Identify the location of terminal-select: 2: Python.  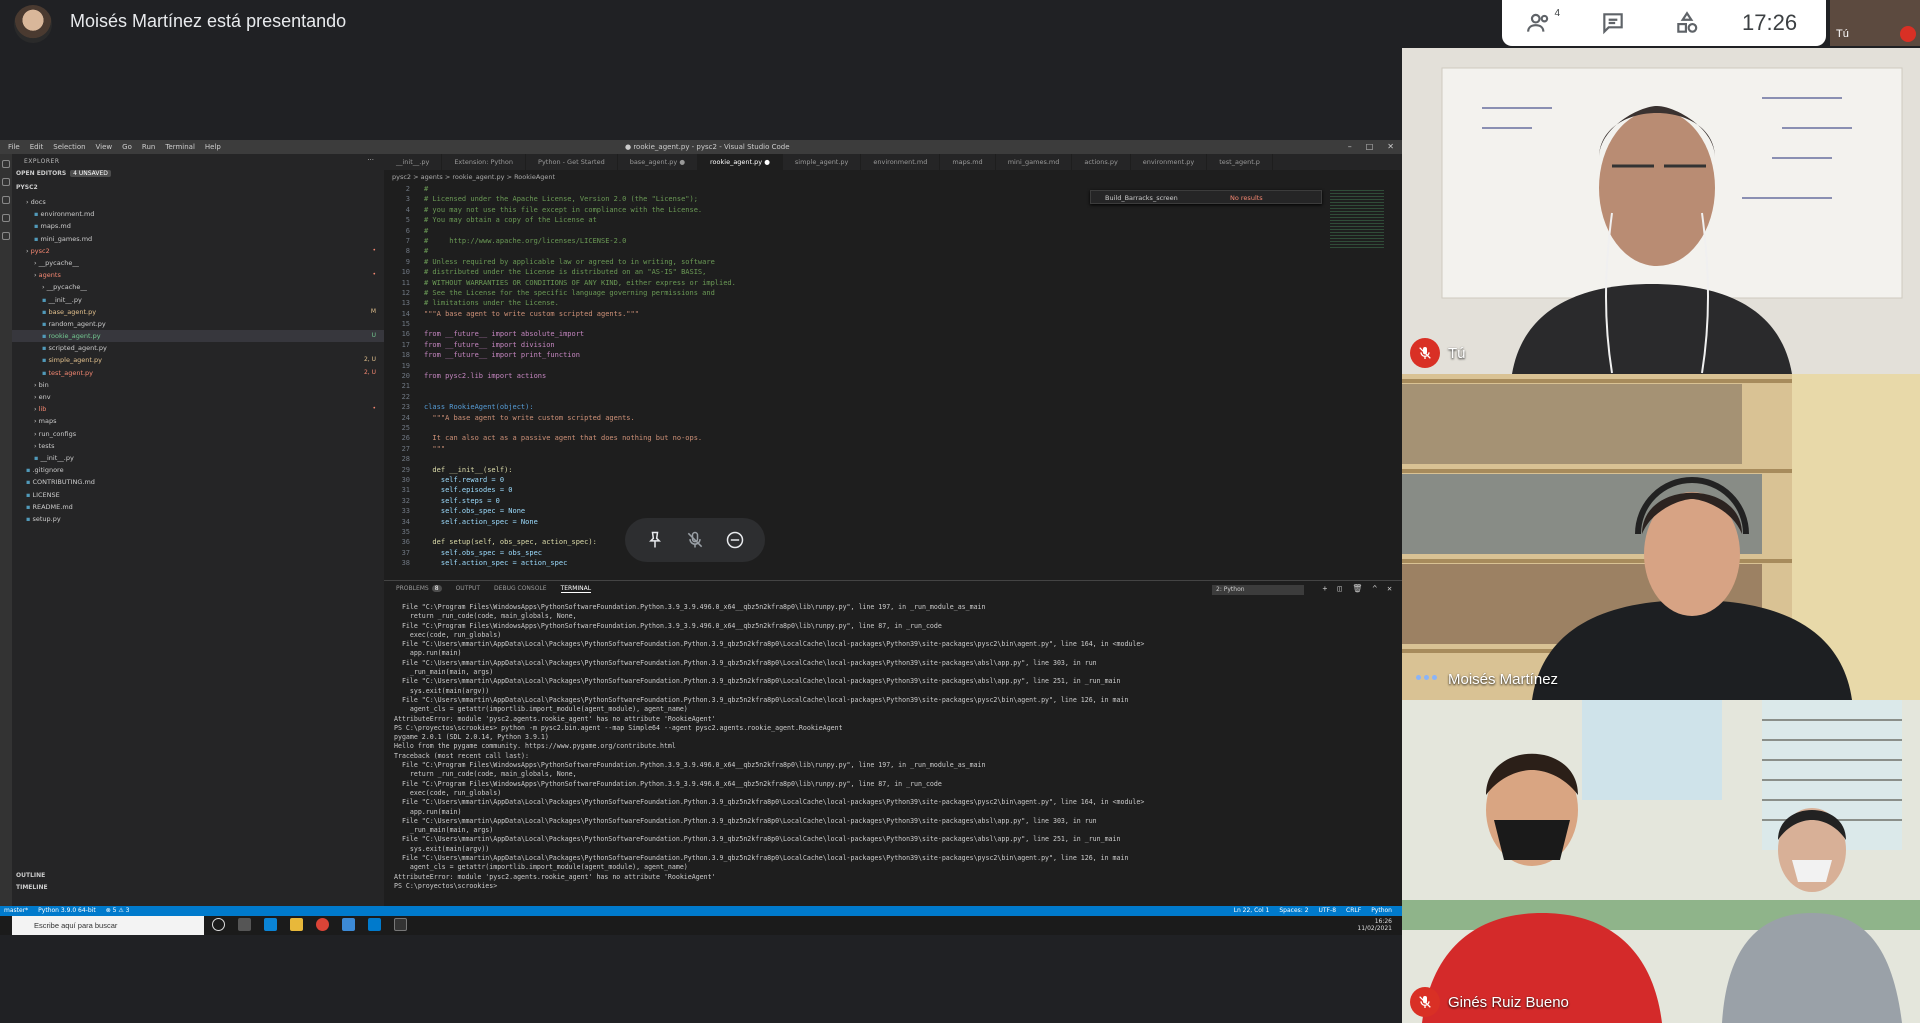
(1258, 590).